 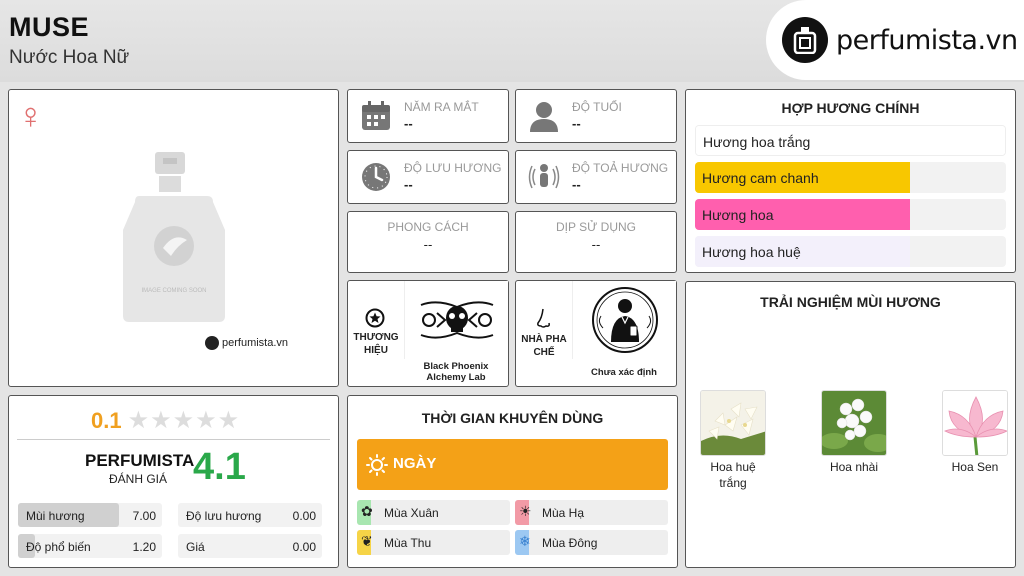 I want to click on perfumista-watermark-icon, so click(x=212, y=343).